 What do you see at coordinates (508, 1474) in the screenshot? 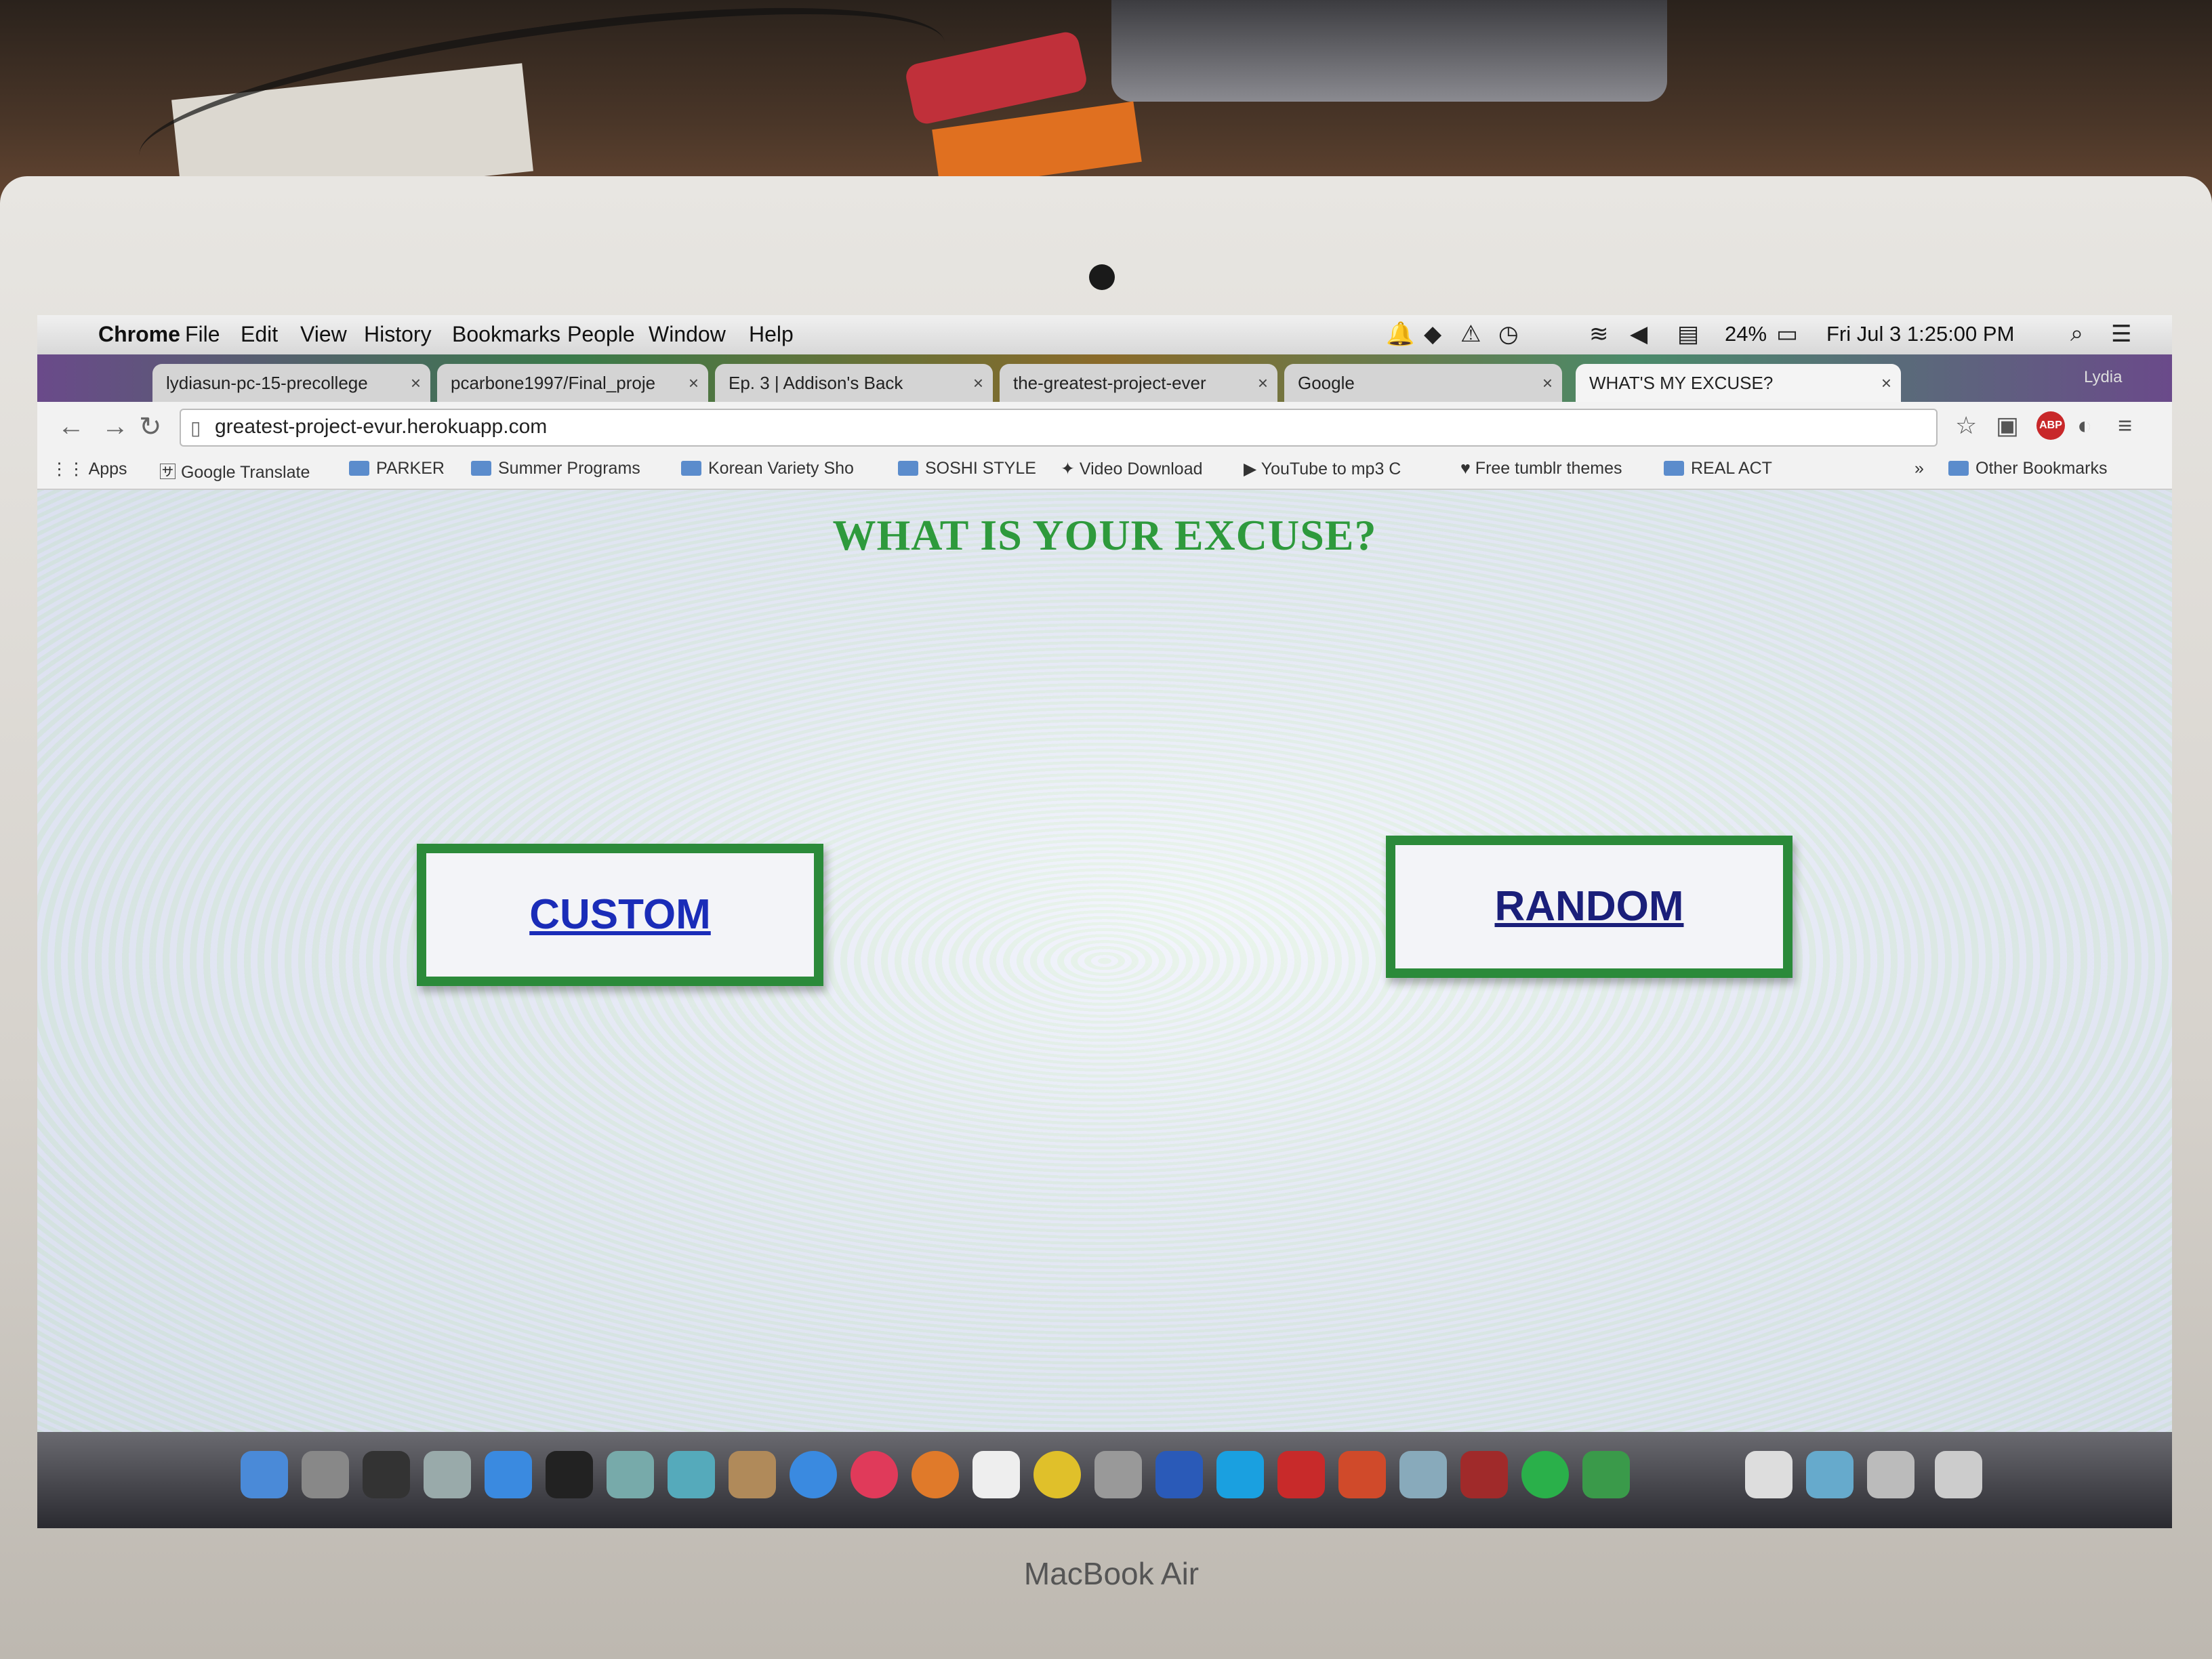
I see `app-store-icon` at bounding box center [508, 1474].